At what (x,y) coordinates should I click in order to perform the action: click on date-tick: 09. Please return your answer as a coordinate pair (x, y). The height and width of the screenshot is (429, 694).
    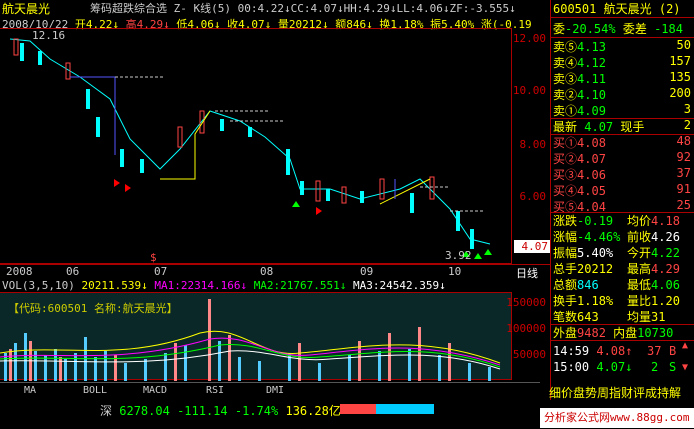
    Looking at the image, I should click on (367, 271).